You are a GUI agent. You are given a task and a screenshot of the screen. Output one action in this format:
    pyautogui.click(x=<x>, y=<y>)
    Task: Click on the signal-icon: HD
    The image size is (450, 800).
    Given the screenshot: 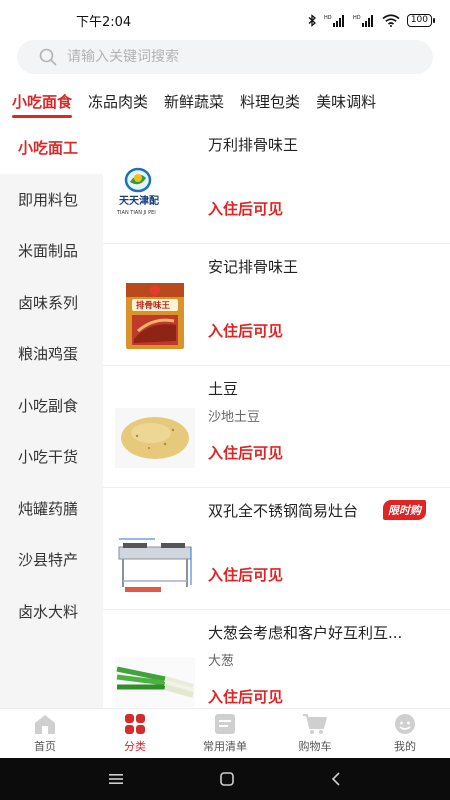 What is the action you would take?
    pyautogui.click(x=334, y=20)
    